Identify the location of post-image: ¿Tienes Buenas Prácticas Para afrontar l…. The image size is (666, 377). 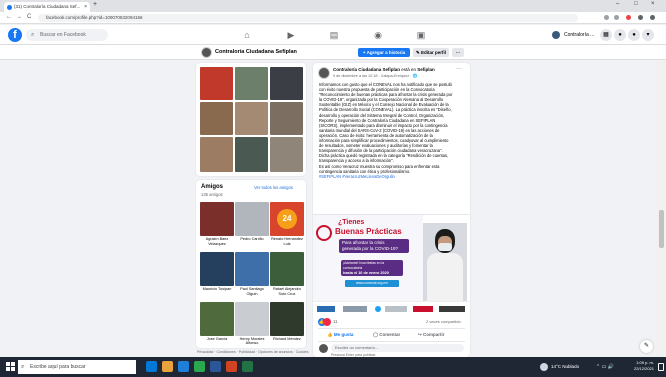
(391, 264).